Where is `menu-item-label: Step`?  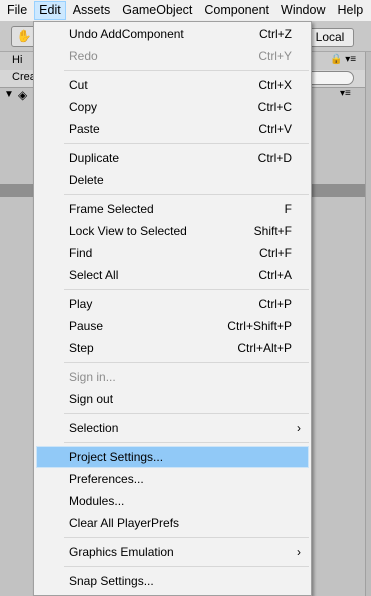
menu-item-label: Step is located at coordinates (81, 348).